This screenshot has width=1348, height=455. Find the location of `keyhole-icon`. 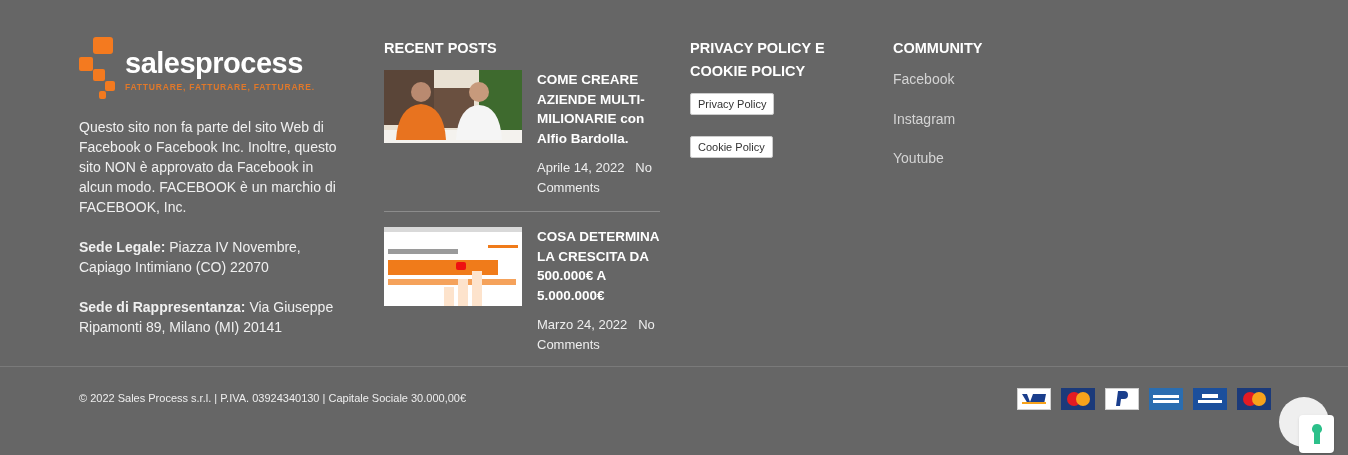

keyhole-icon is located at coordinates (1316, 434).